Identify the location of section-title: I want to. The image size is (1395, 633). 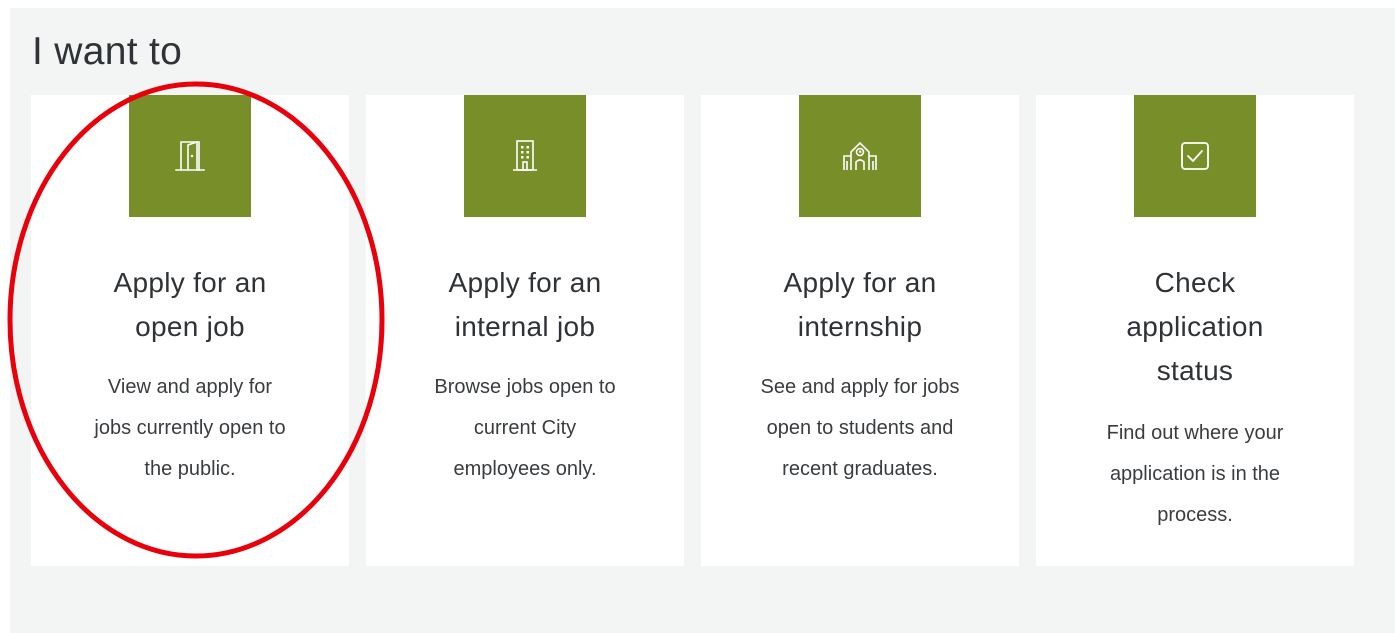
(107, 51).